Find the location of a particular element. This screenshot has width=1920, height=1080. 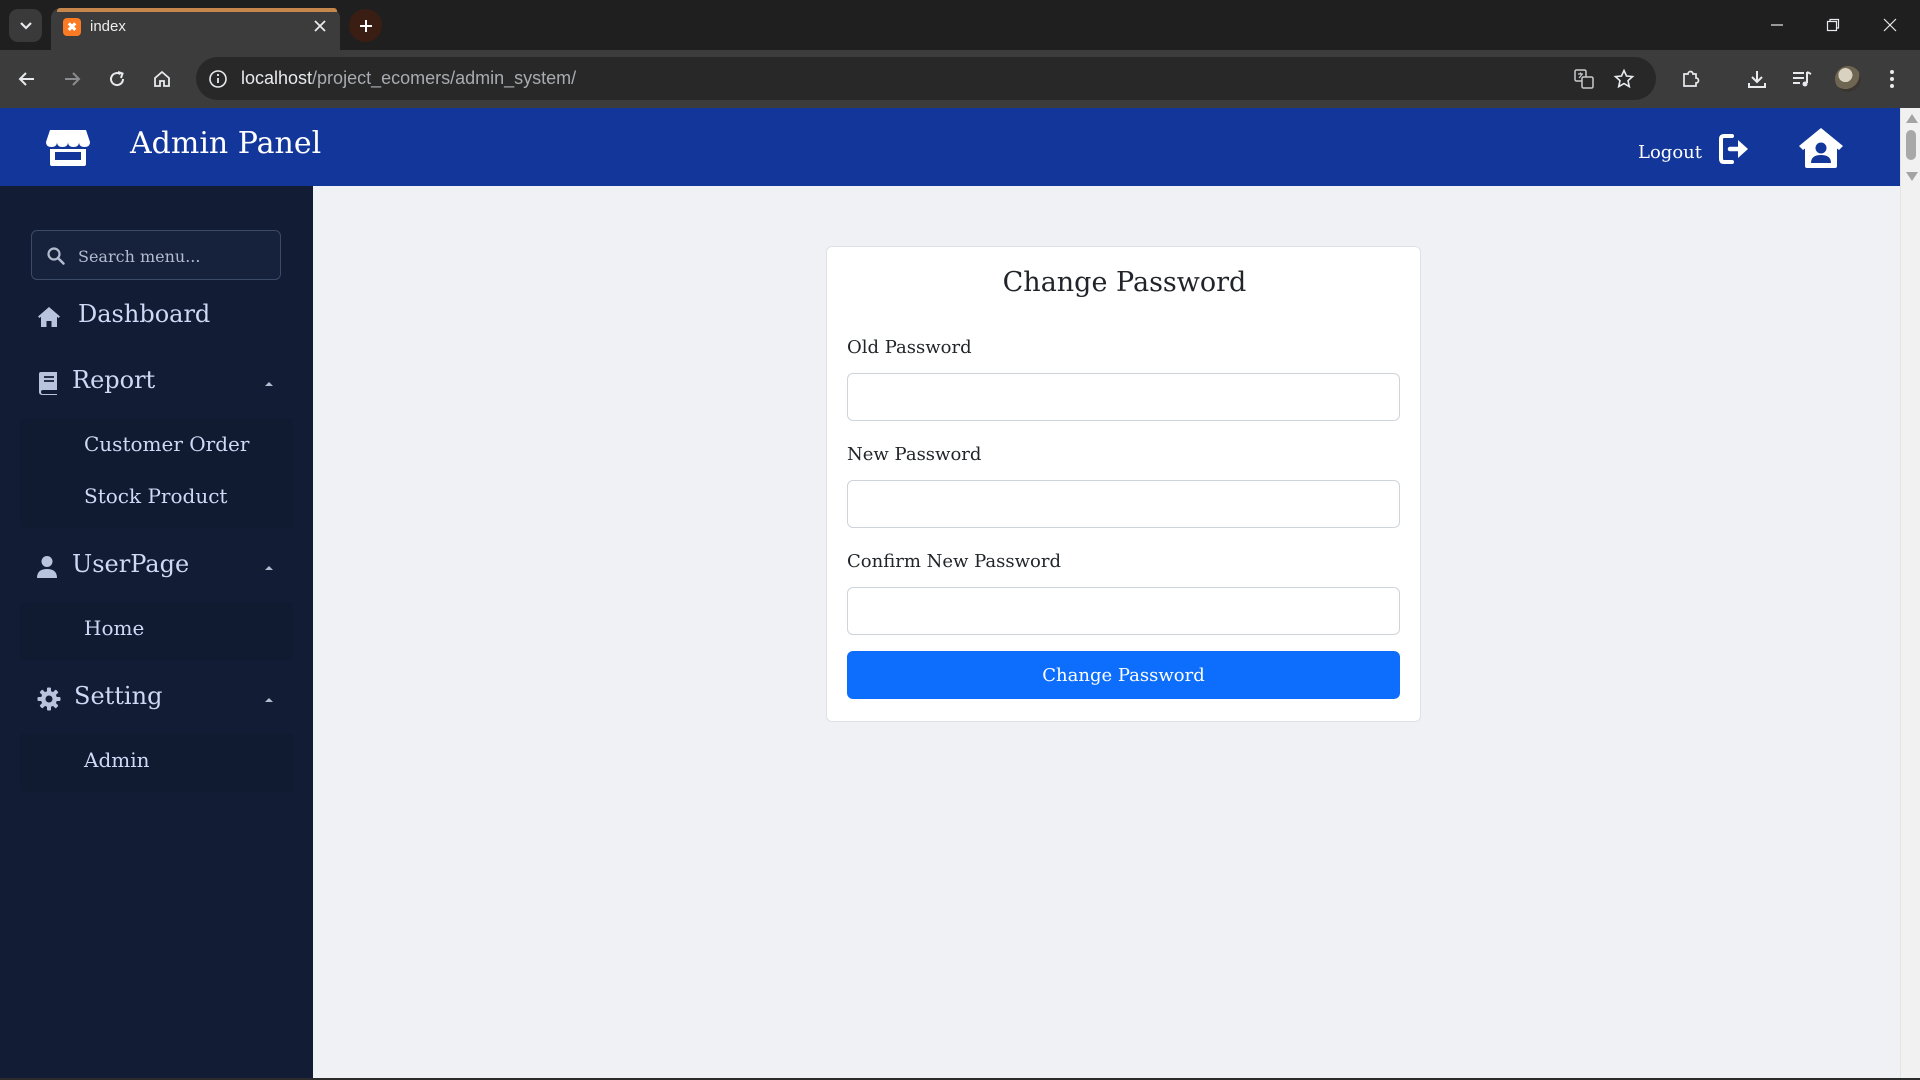

browser-tab-active: ✖ index is located at coordinates (195, 29).